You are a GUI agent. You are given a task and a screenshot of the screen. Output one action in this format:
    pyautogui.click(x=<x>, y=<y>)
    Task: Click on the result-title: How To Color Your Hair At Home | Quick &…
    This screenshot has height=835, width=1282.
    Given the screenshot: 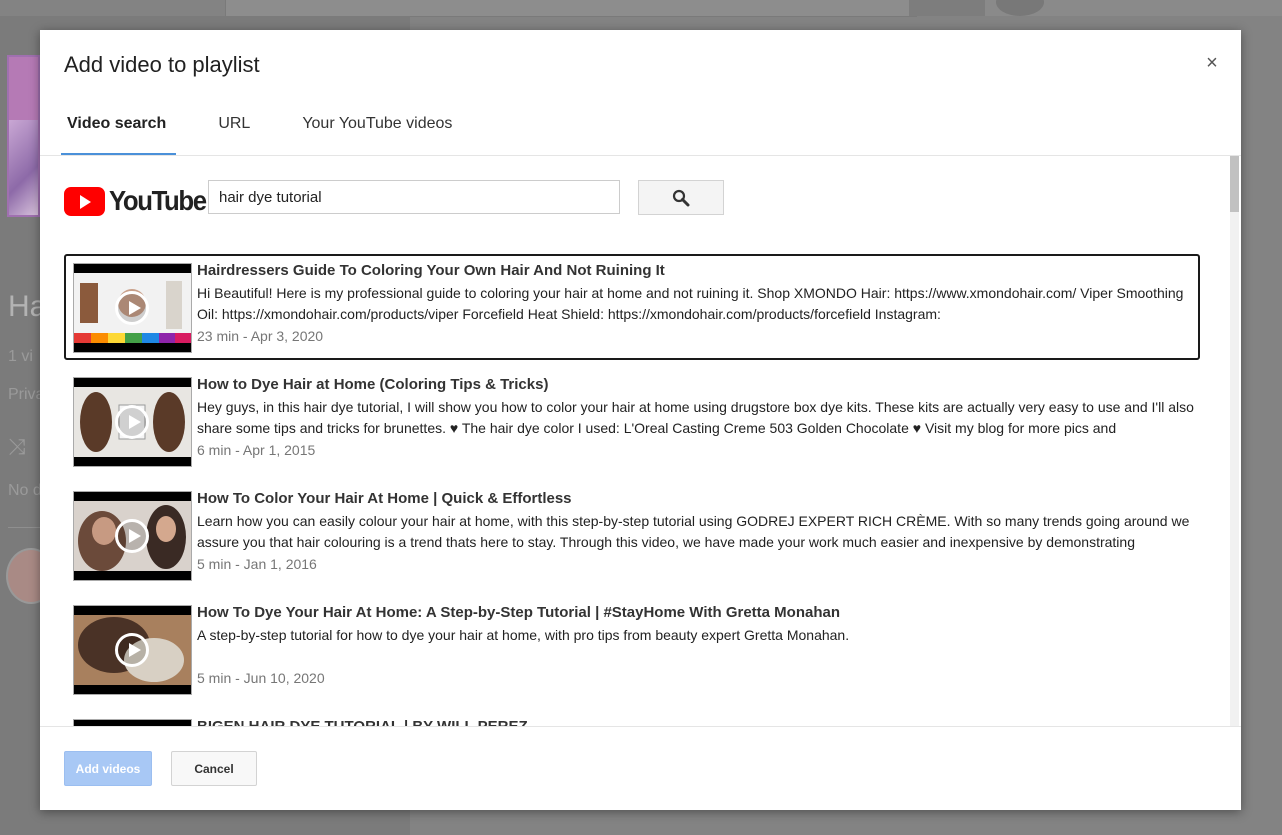 What is the action you would take?
    pyautogui.click(x=384, y=498)
    